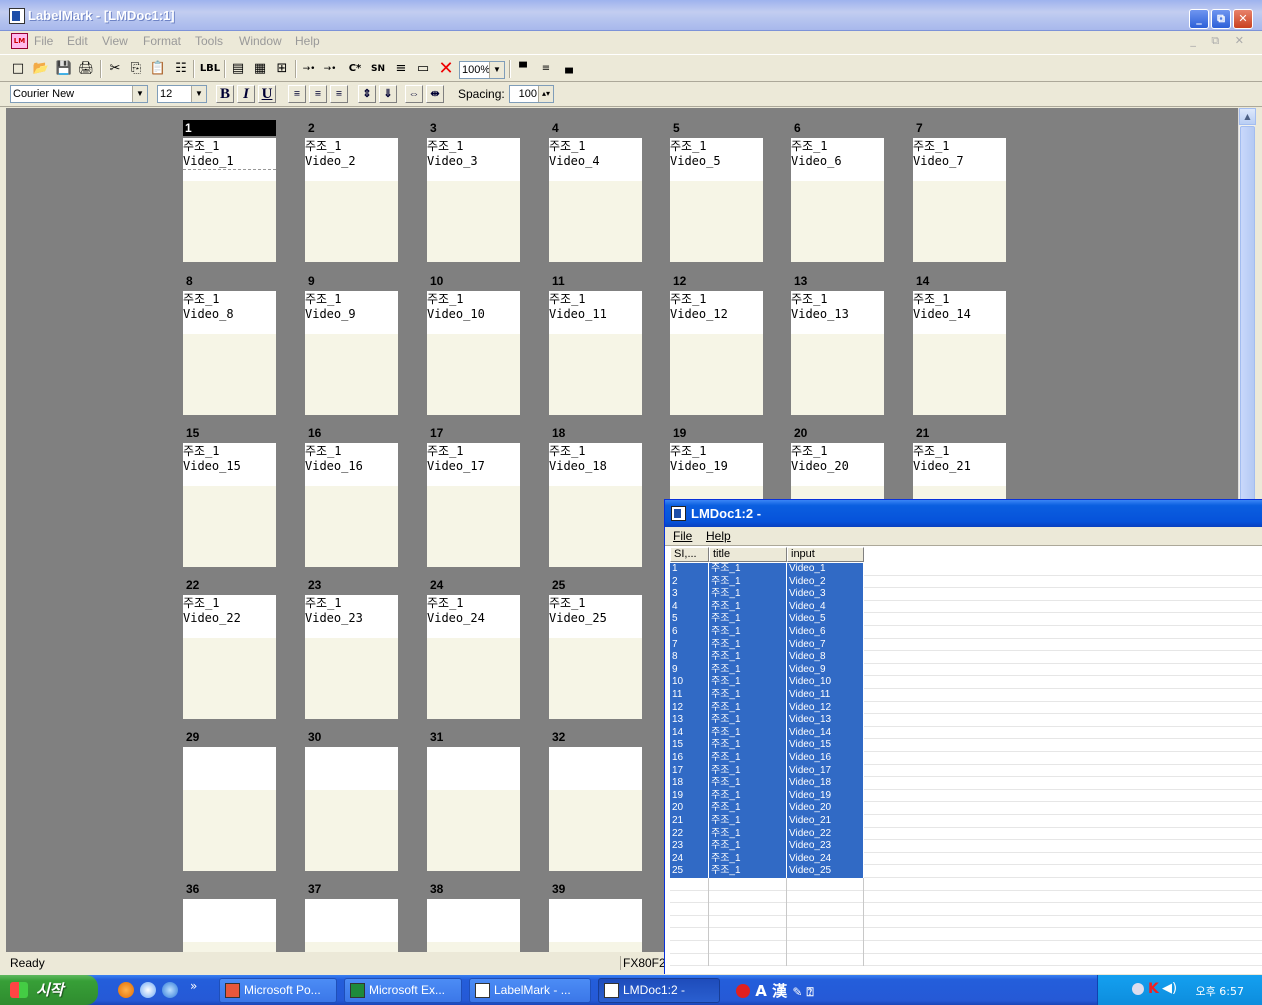  What do you see at coordinates (689, 783) in the screenshot?
I see `cell-serial: 18` at bounding box center [689, 783].